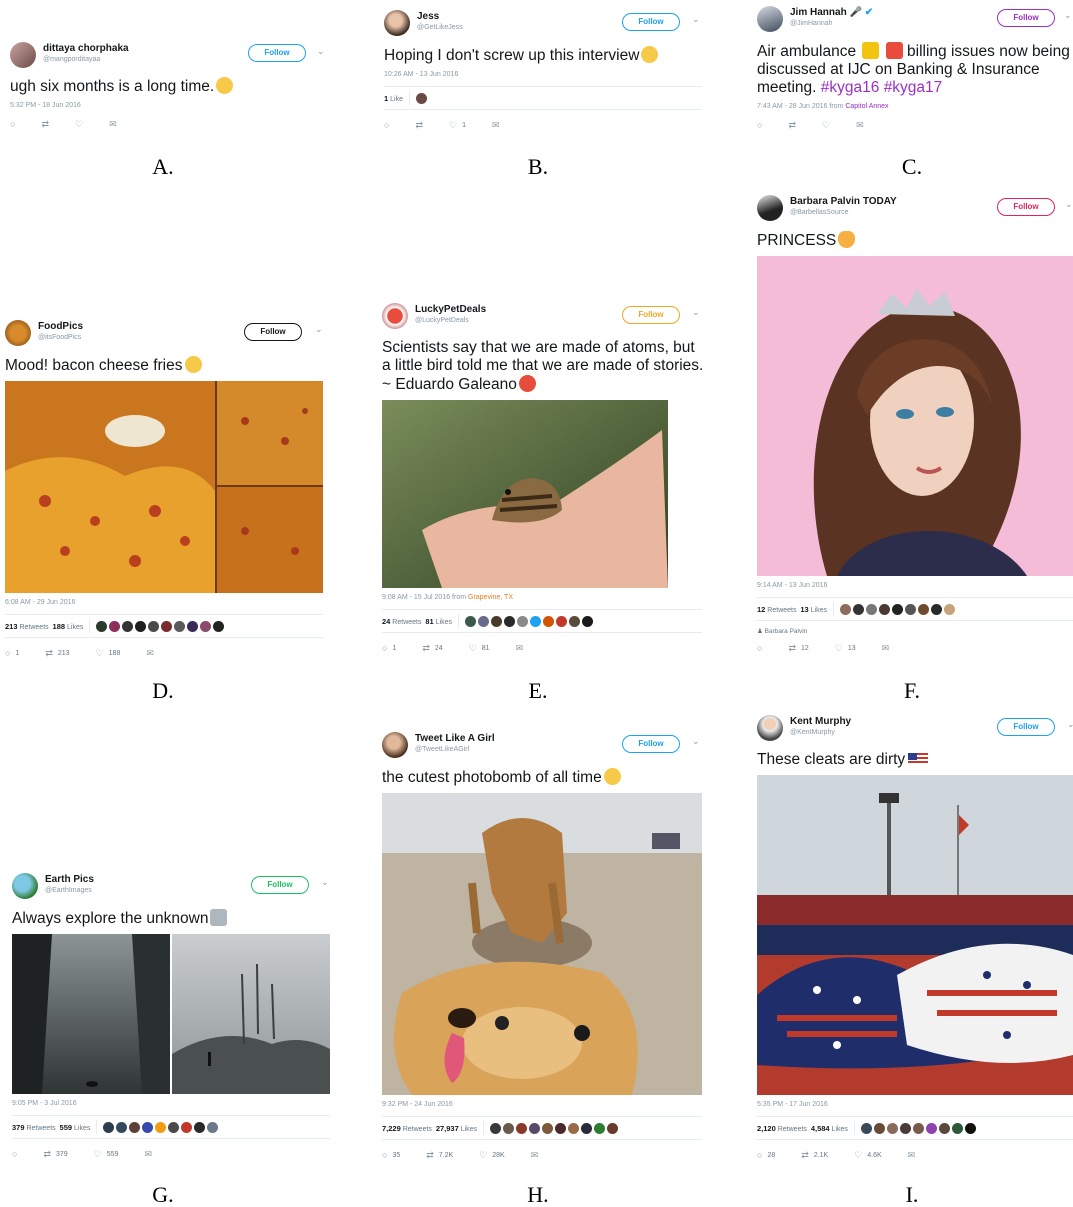 The width and height of the screenshot is (1073, 1207). I want to click on user-handle: @GetLikeJess, so click(440, 27).